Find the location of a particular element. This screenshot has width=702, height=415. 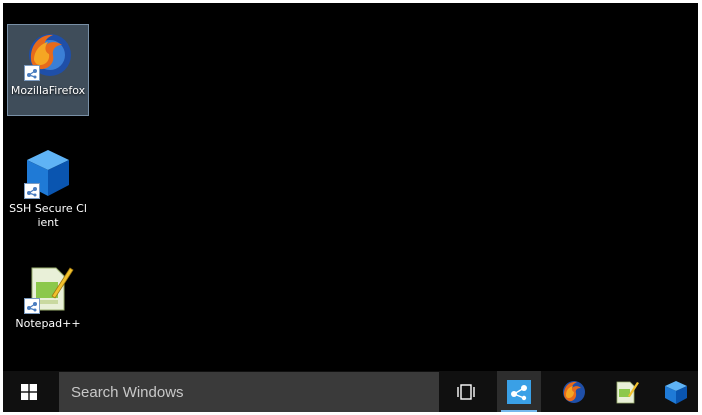

remote-share-icon is located at coordinates (519, 391).